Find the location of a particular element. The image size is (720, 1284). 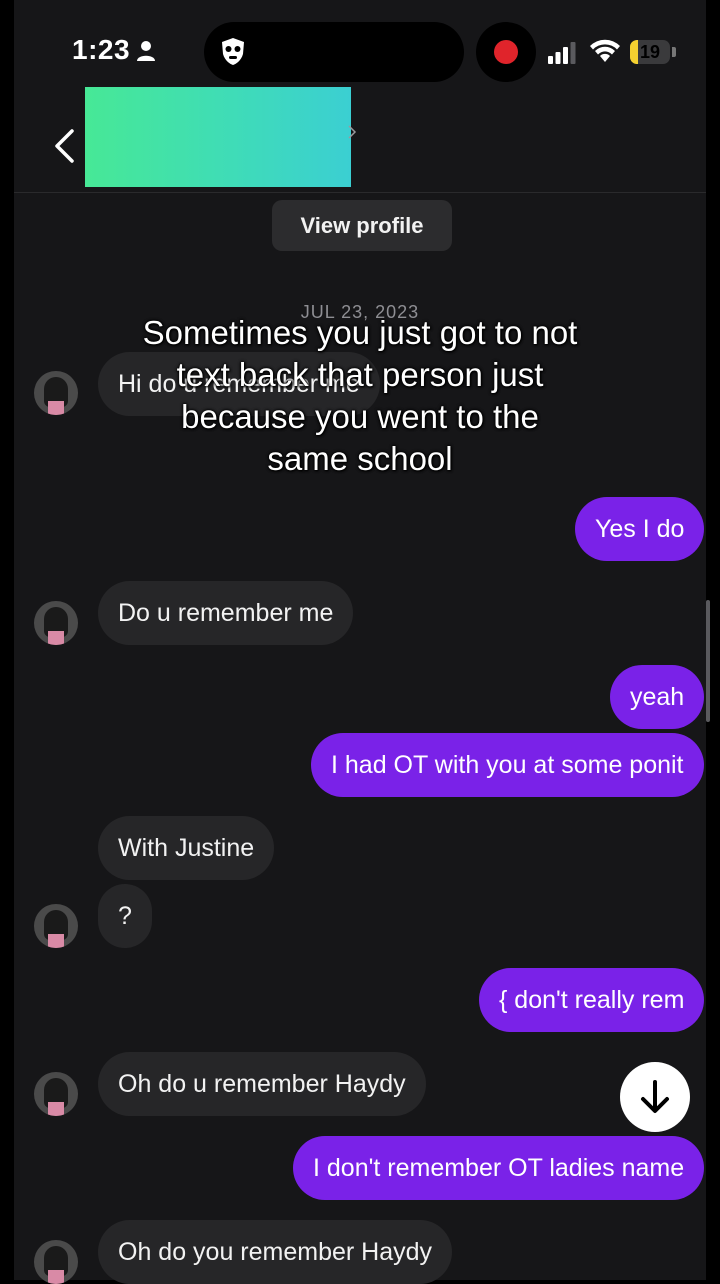

bug-icon is located at coordinates (233, 51).